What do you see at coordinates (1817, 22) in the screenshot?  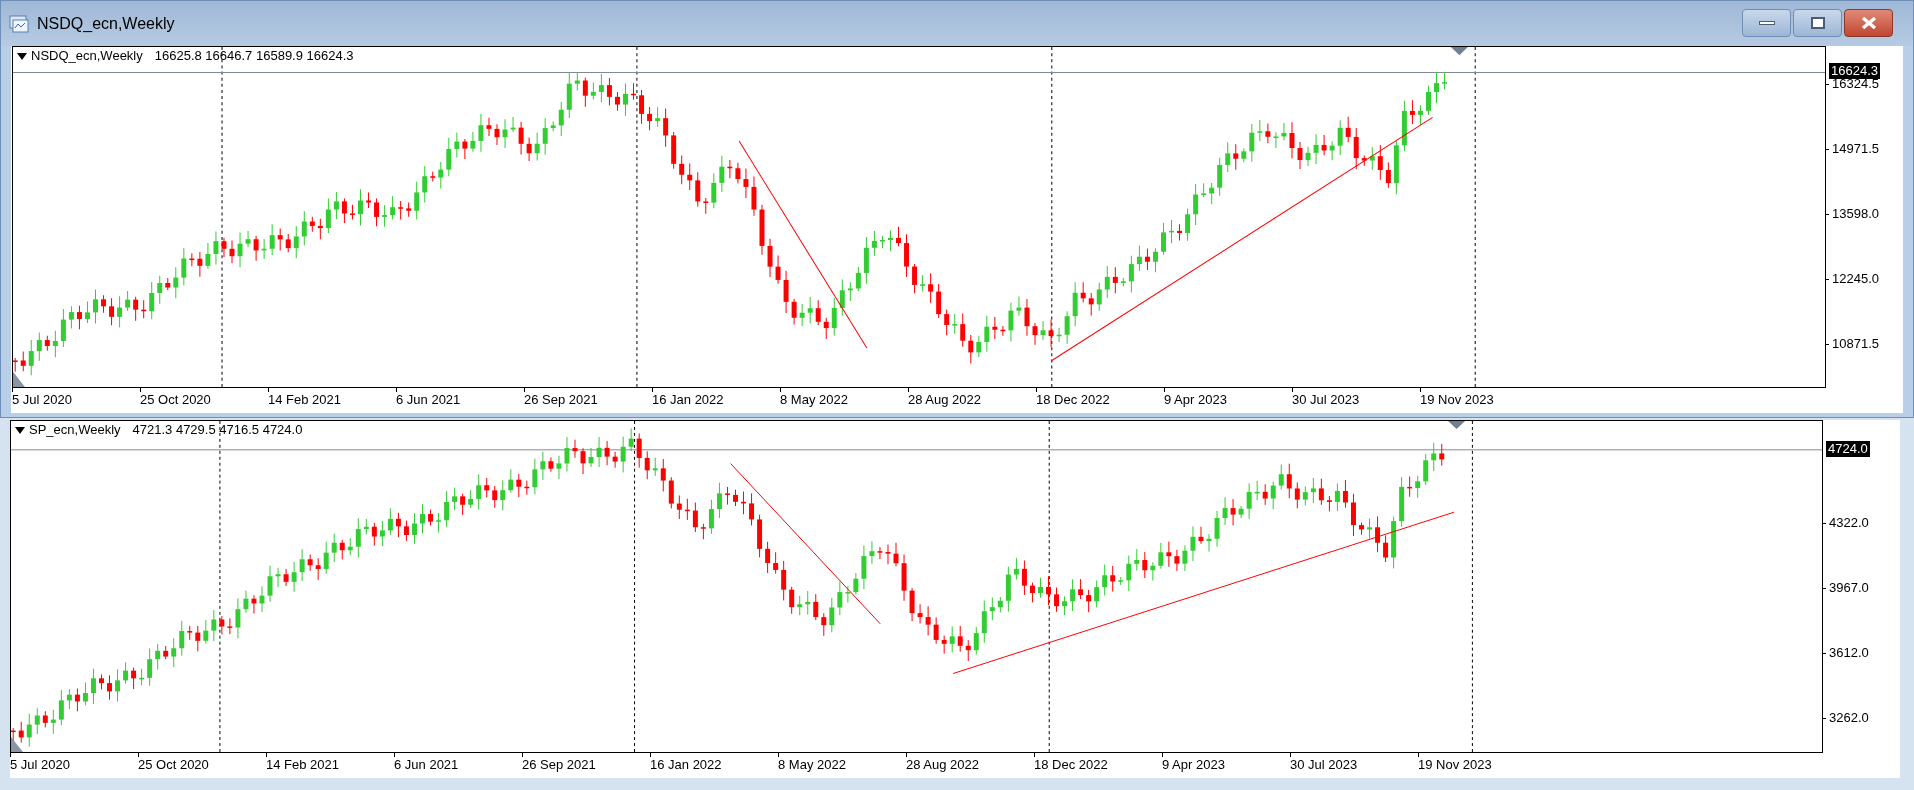 I see `maximize-button` at bounding box center [1817, 22].